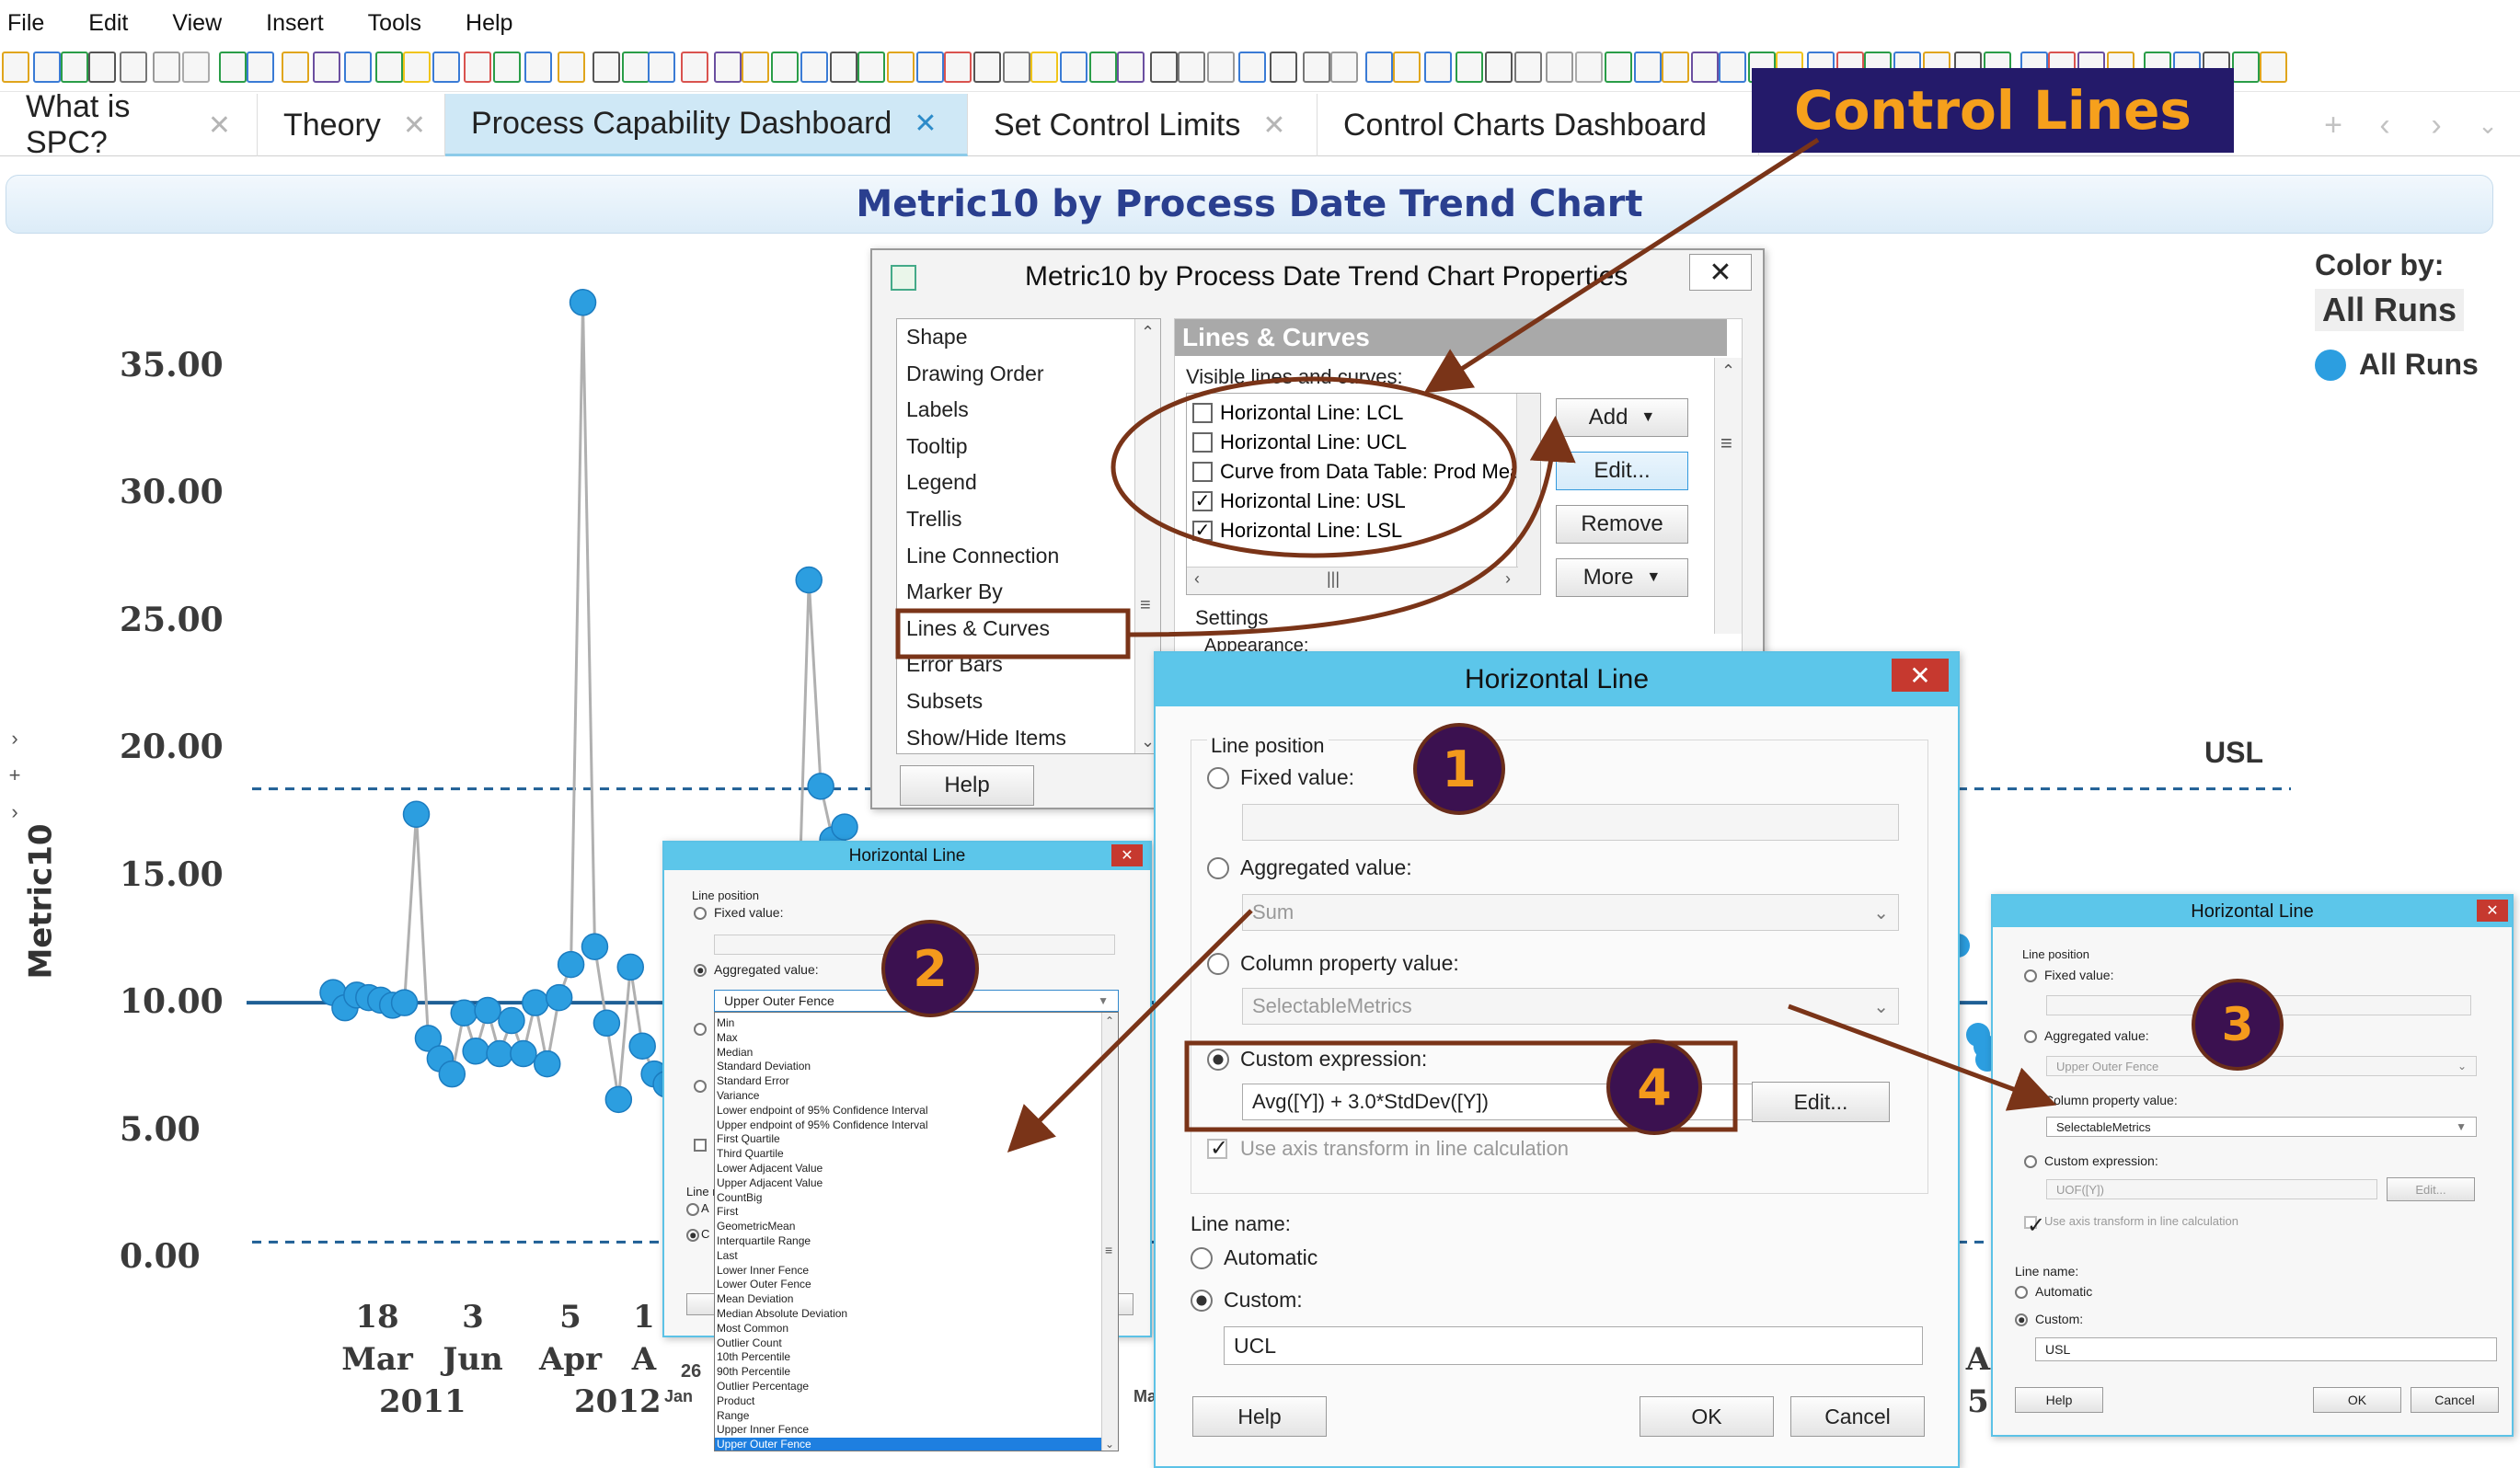 This screenshot has width=2520, height=1468. What do you see at coordinates (1570, 912) in the screenshot?
I see `aggregated-value-select: Sum ⌄` at bounding box center [1570, 912].